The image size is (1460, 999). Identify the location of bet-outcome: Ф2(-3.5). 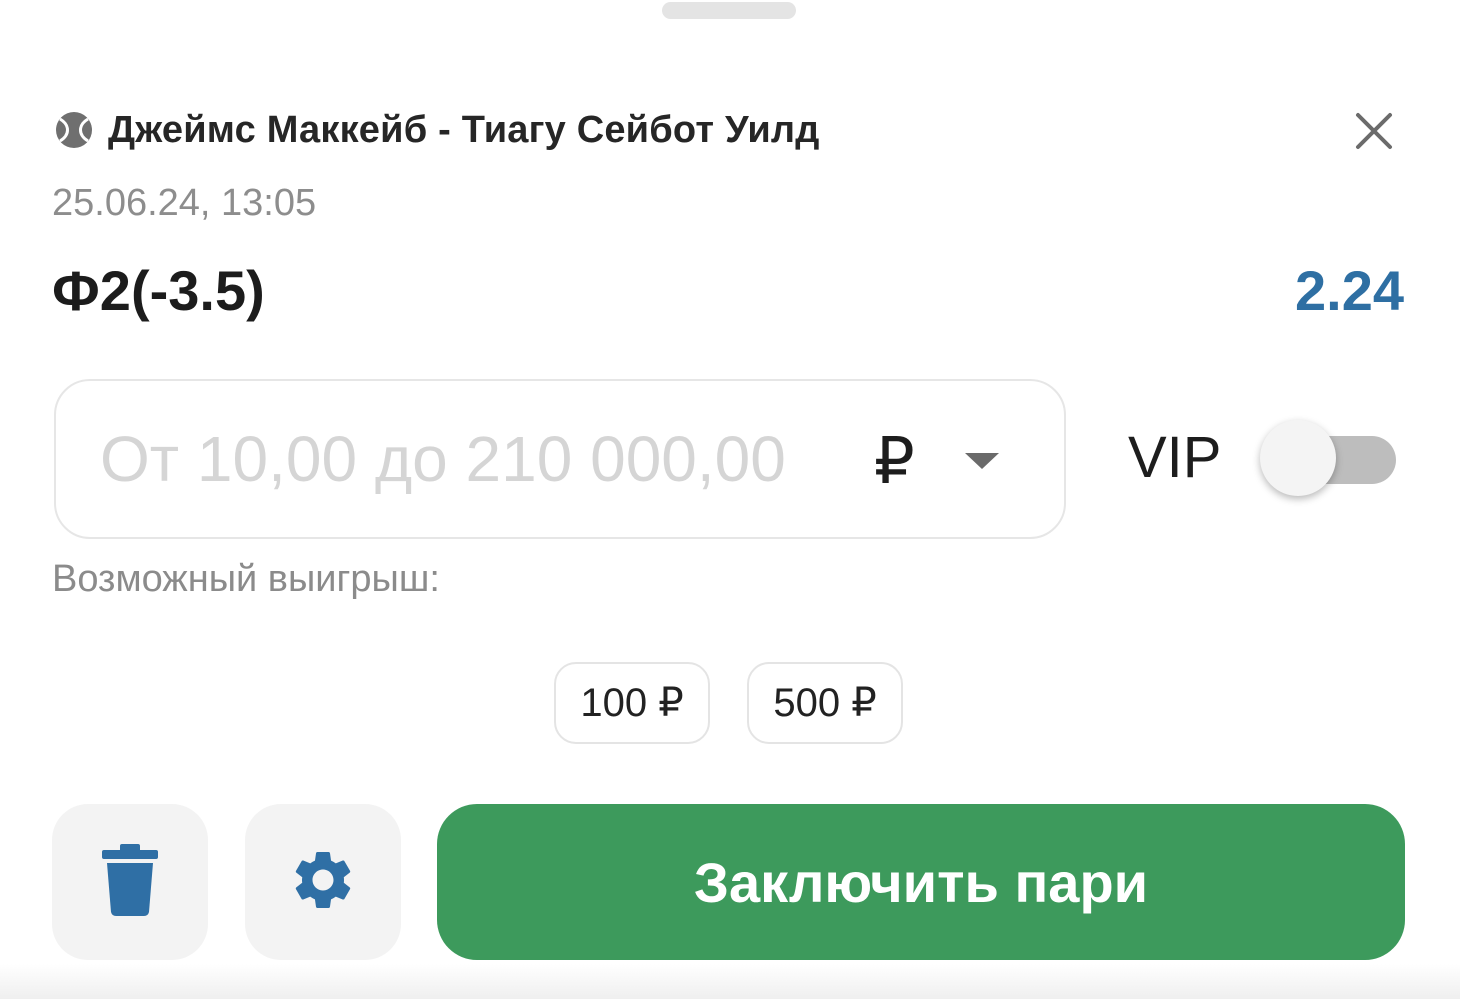
(158, 290).